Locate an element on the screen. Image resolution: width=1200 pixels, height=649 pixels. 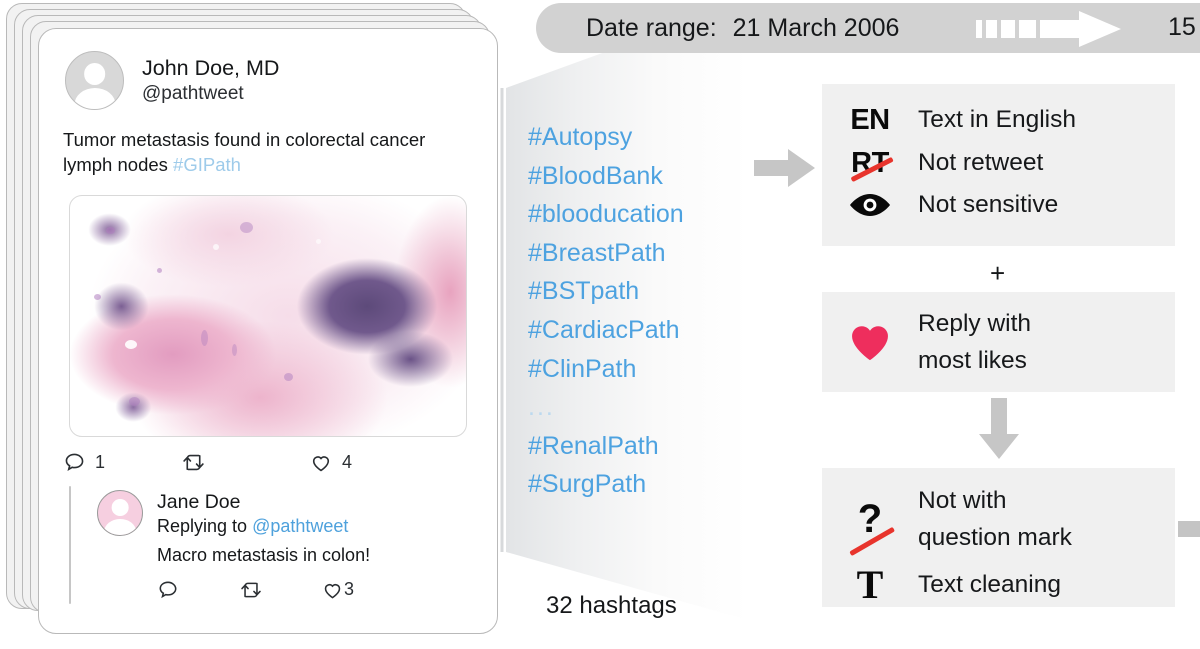
filter-row-most-likes: Reply with most likes is located at coordinates (998, 342).